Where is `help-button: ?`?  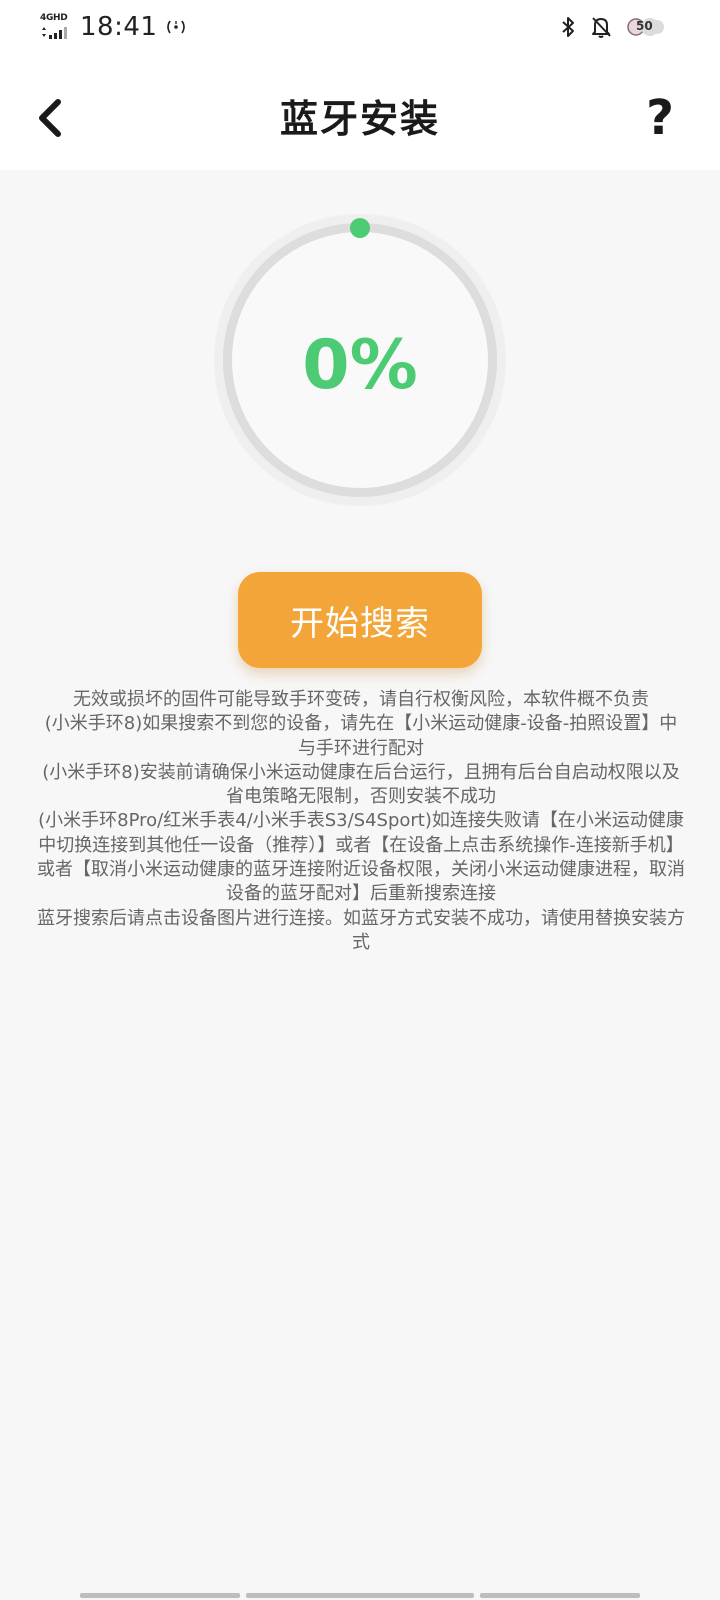
help-button: ? is located at coordinates (660, 118).